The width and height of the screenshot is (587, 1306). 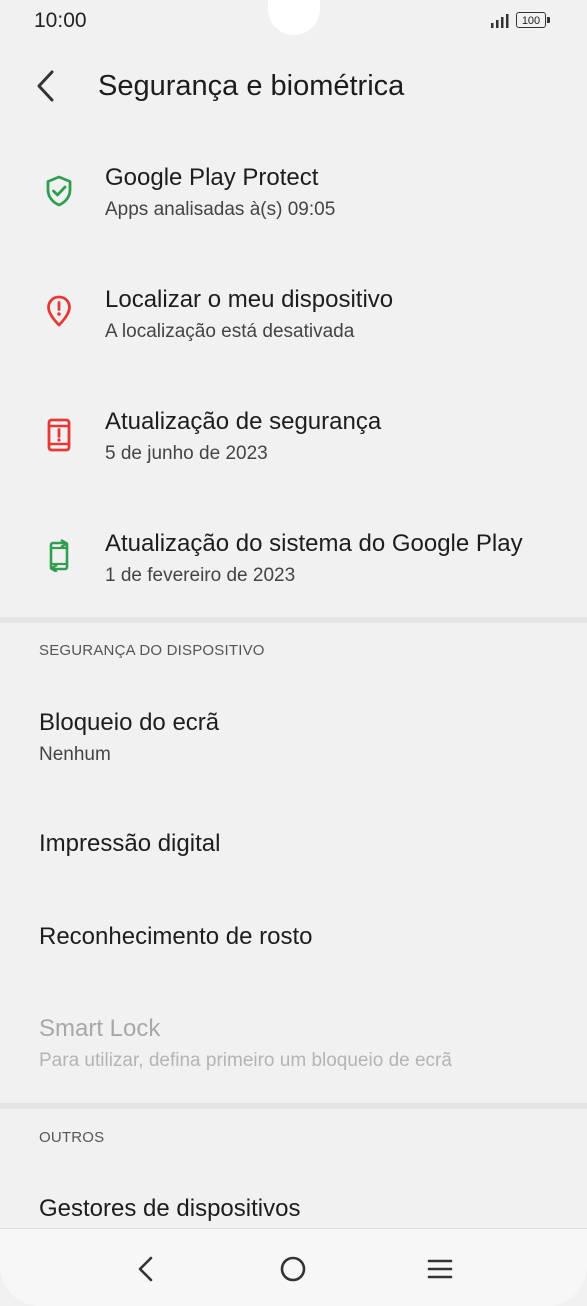 I want to click on battery-level: 100, so click(x=531, y=21).